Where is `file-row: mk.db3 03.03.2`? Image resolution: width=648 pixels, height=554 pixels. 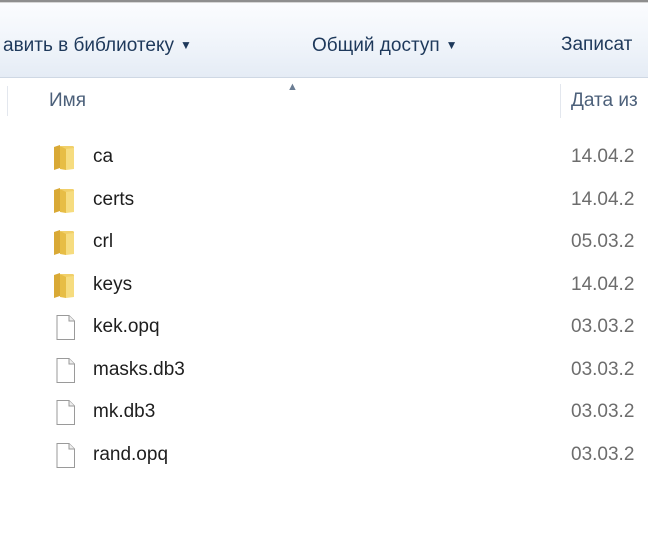 file-row: mk.db3 03.03.2 is located at coordinates (324, 413).